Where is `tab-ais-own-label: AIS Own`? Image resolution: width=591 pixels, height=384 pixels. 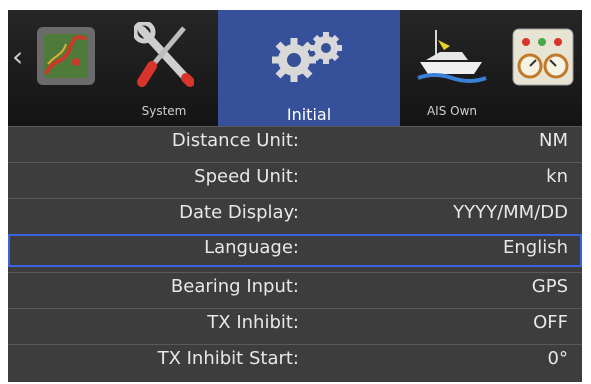
tab-ais-own-label: AIS Own is located at coordinates (452, 111).